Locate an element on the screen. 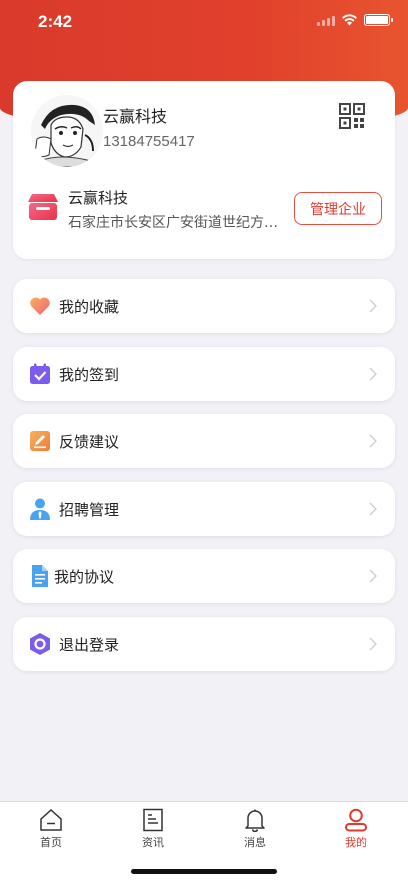 This screenshot has width=408, height=883. bell-icon is located at coordinates (255, 820).